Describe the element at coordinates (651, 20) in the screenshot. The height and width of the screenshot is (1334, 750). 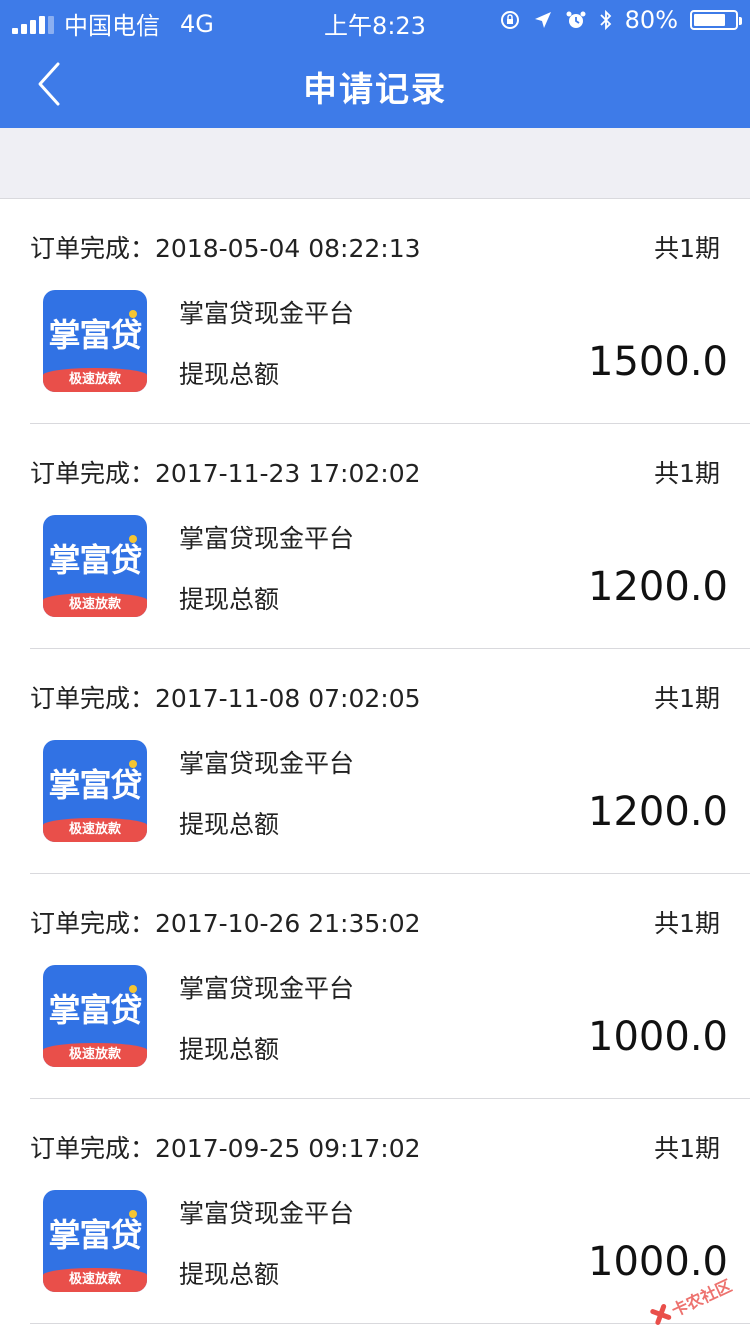
I see `battery-percent: 80%` at that location.